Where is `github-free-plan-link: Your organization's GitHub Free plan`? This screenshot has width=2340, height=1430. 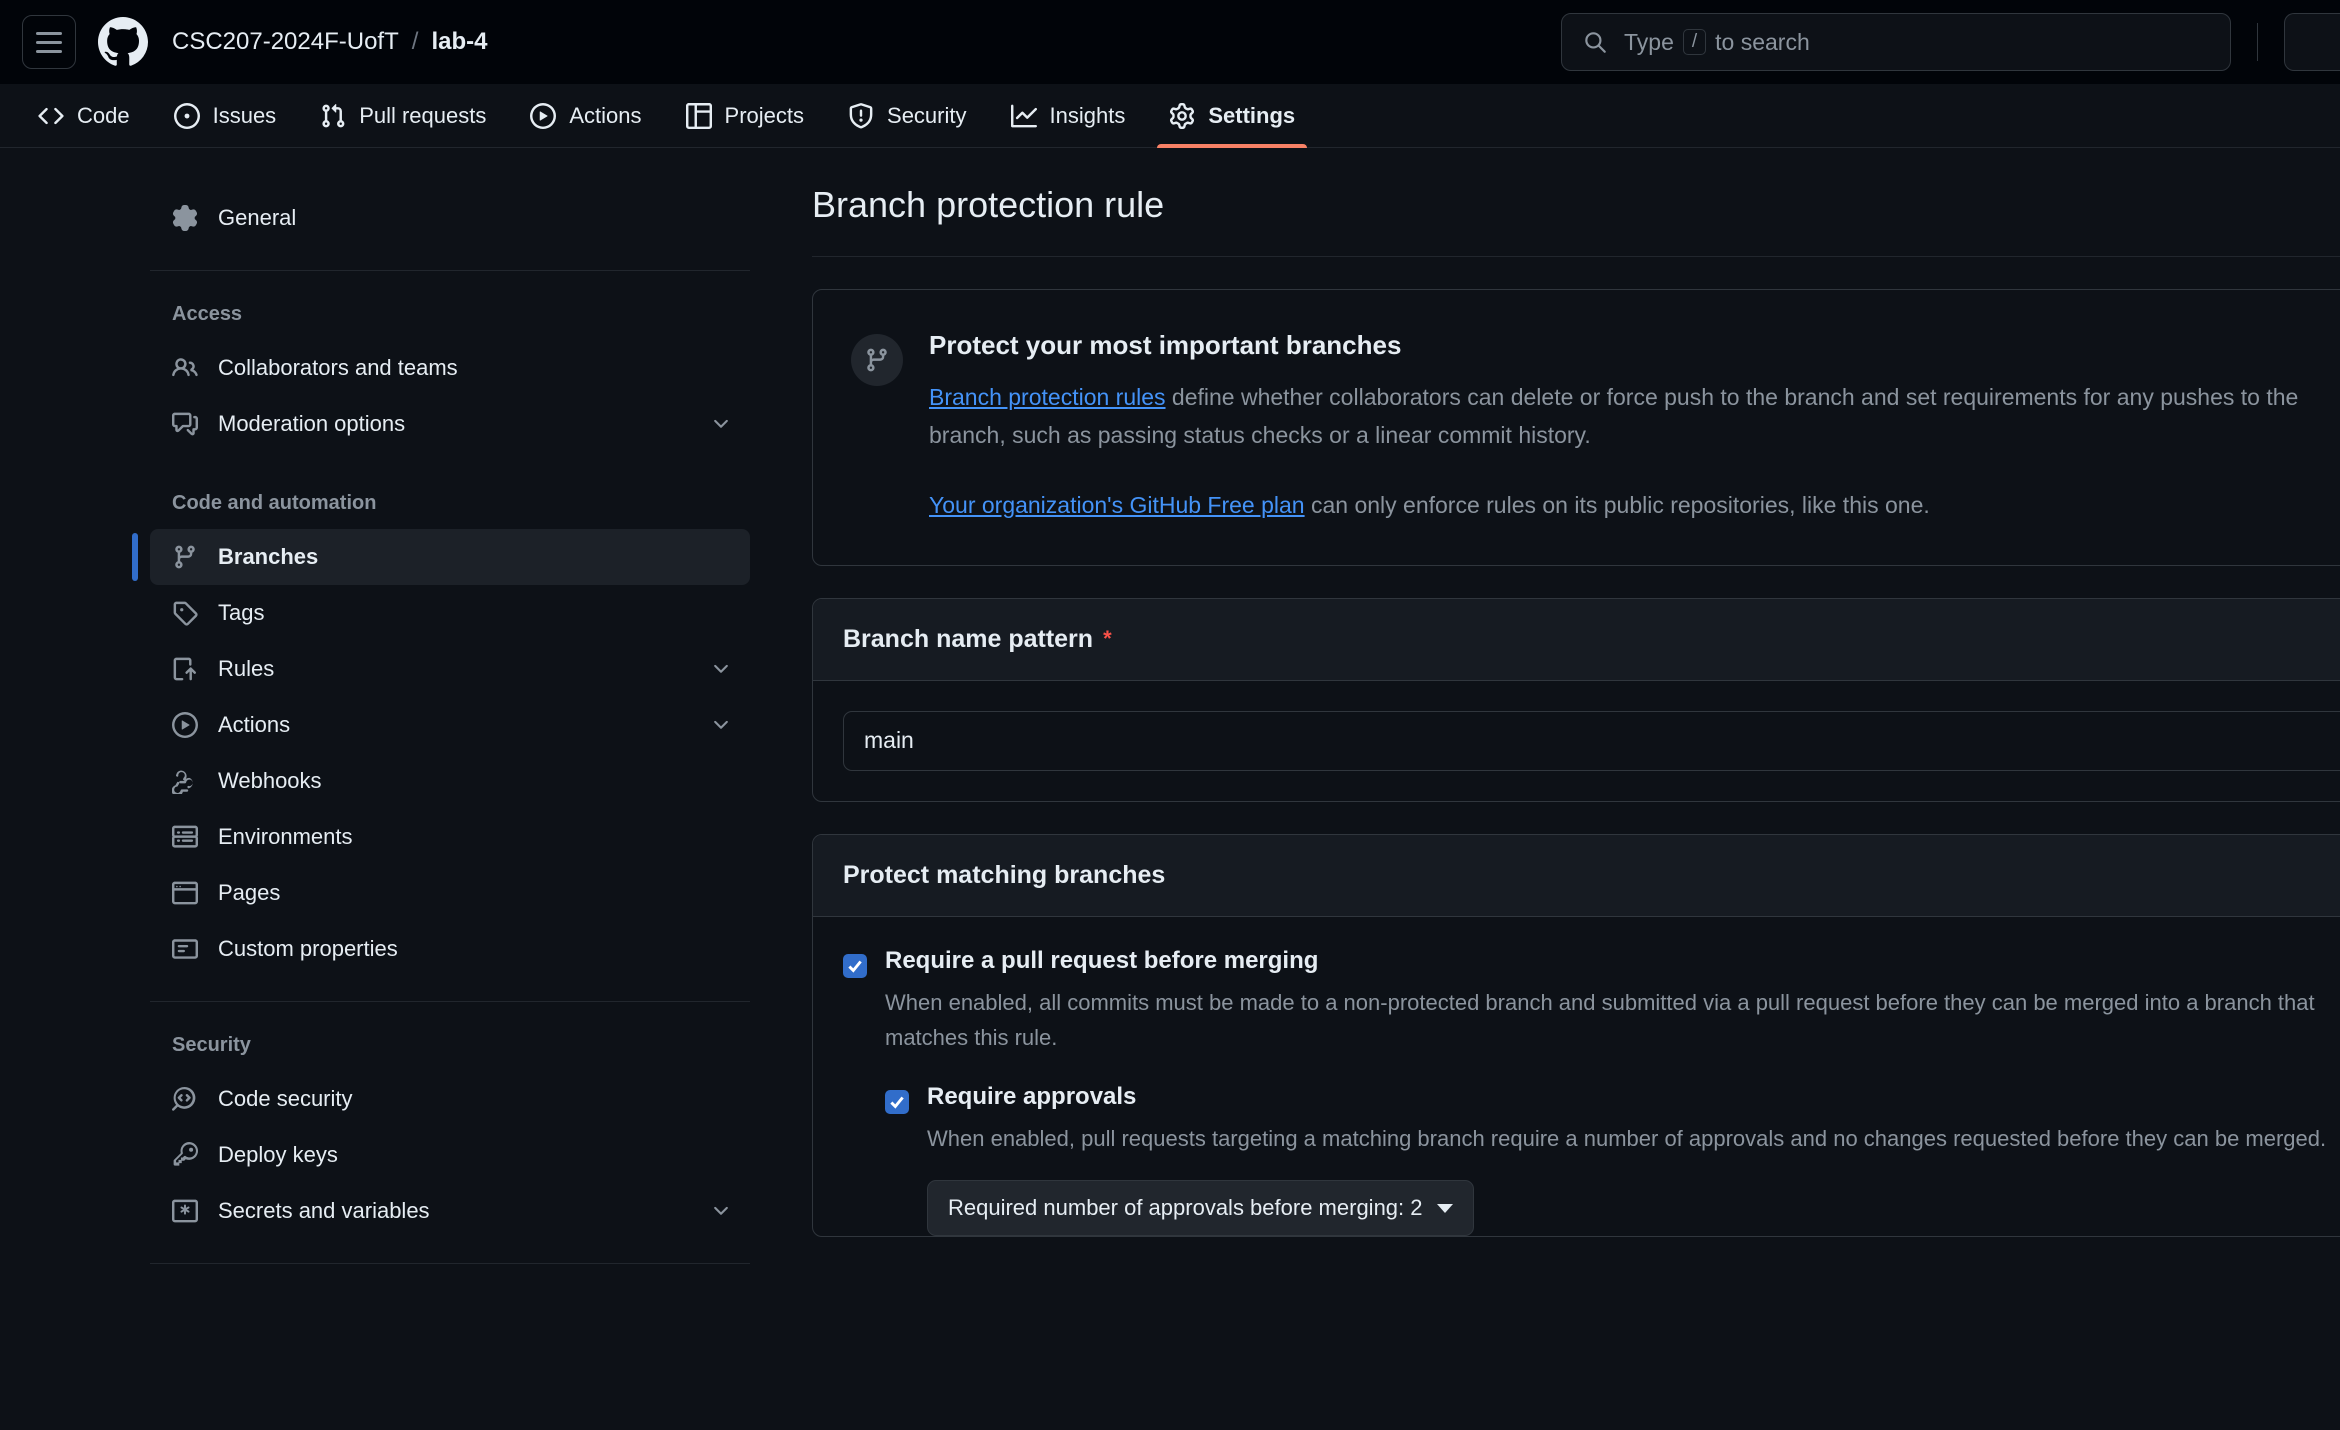
github-free-plan-link: Your organization's GitHub Free plan is located at coordinates (1117, 505).